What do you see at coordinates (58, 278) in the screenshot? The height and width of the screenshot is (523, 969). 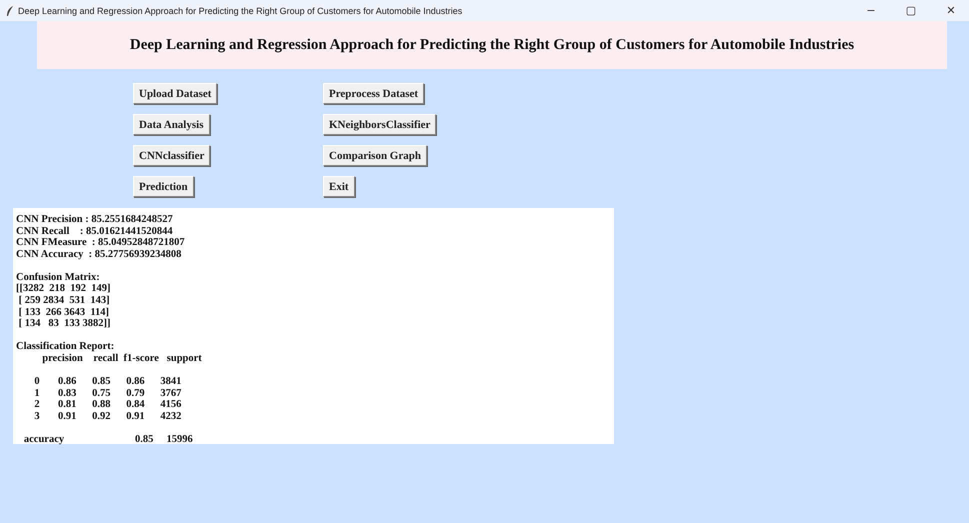 I see `output-line: Confusion Matrix:` at bounding box center [58, 278].